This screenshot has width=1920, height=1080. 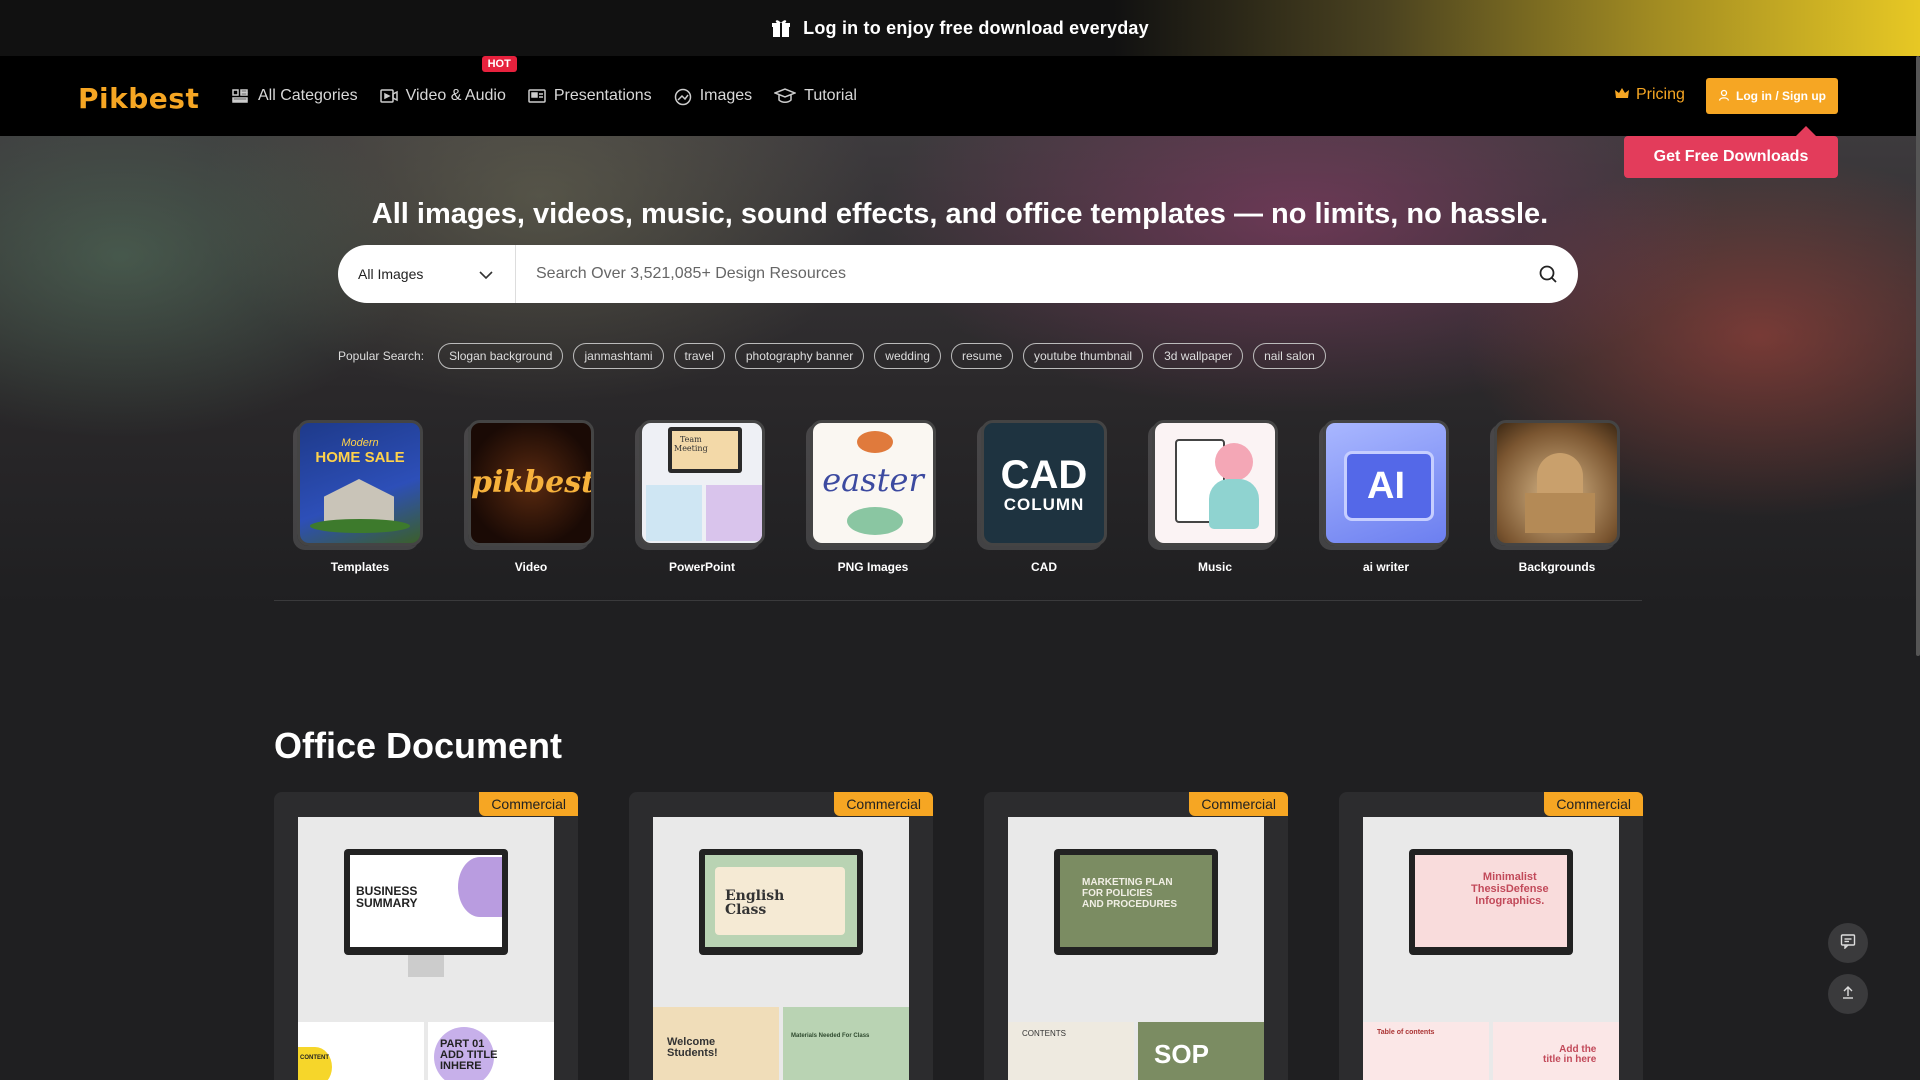 I want to click on nav-video-audio-label: Video & Audio, so click(x=455, y=95).